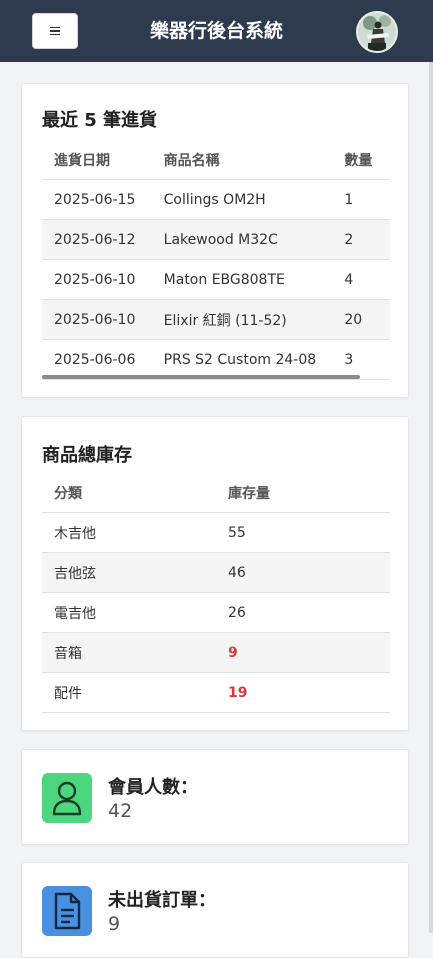  I want to click on cell-product: Elixir 紅銅 (11-52), so click(242, 319).